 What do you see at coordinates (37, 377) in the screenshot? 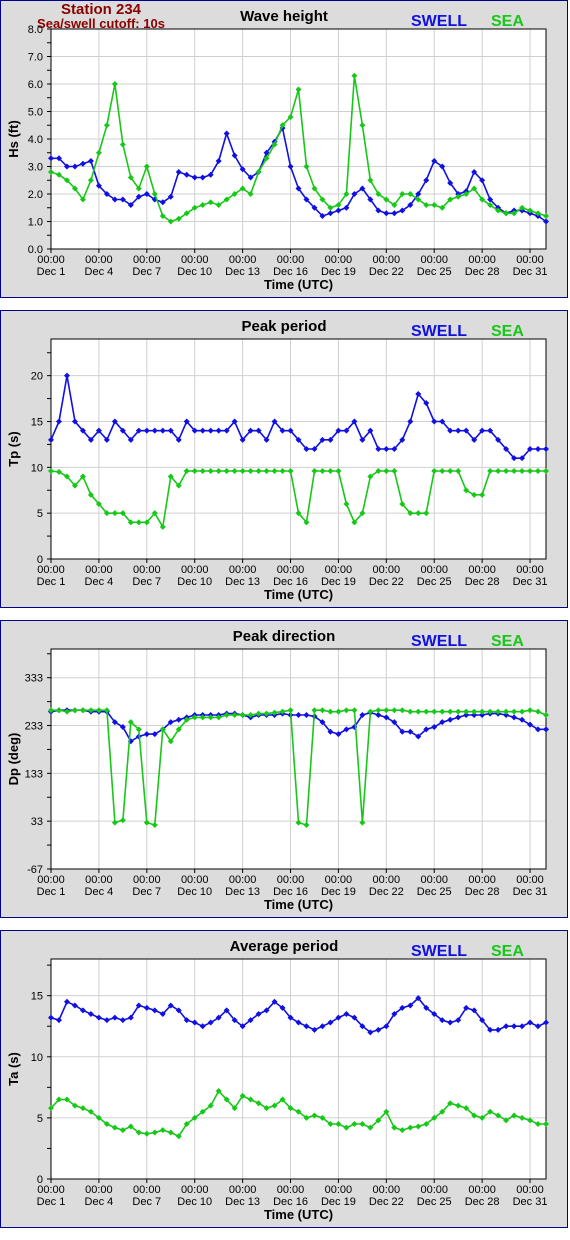
I see `y-tick-label: 20` at bounding box center [37, 377].